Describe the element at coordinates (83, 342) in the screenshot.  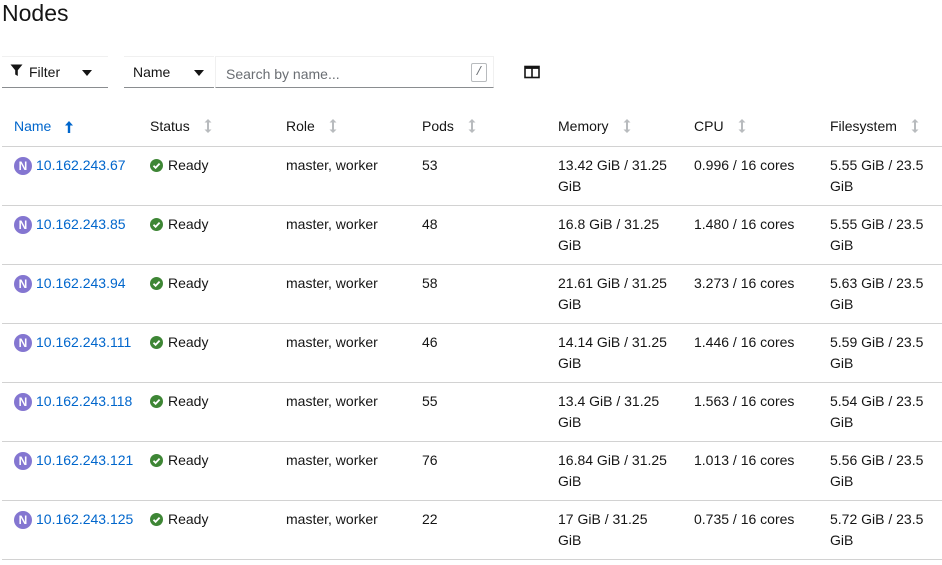
I see `node-link: 10.162.243.111` at that location.